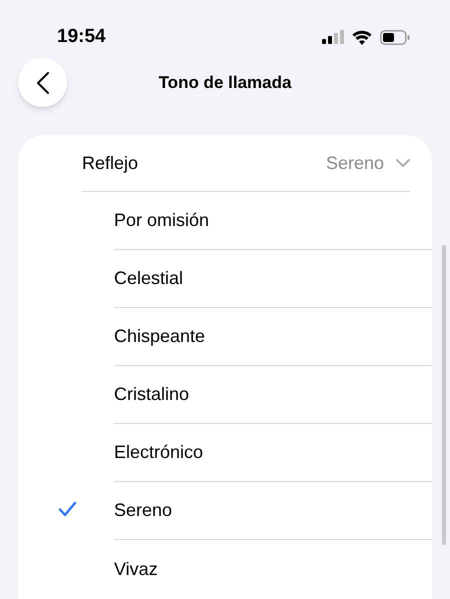 The image size is (450, 599). Describe the element at coordinates (403, 163) in the screenshot. I see `chevron-down-icon` at that location.